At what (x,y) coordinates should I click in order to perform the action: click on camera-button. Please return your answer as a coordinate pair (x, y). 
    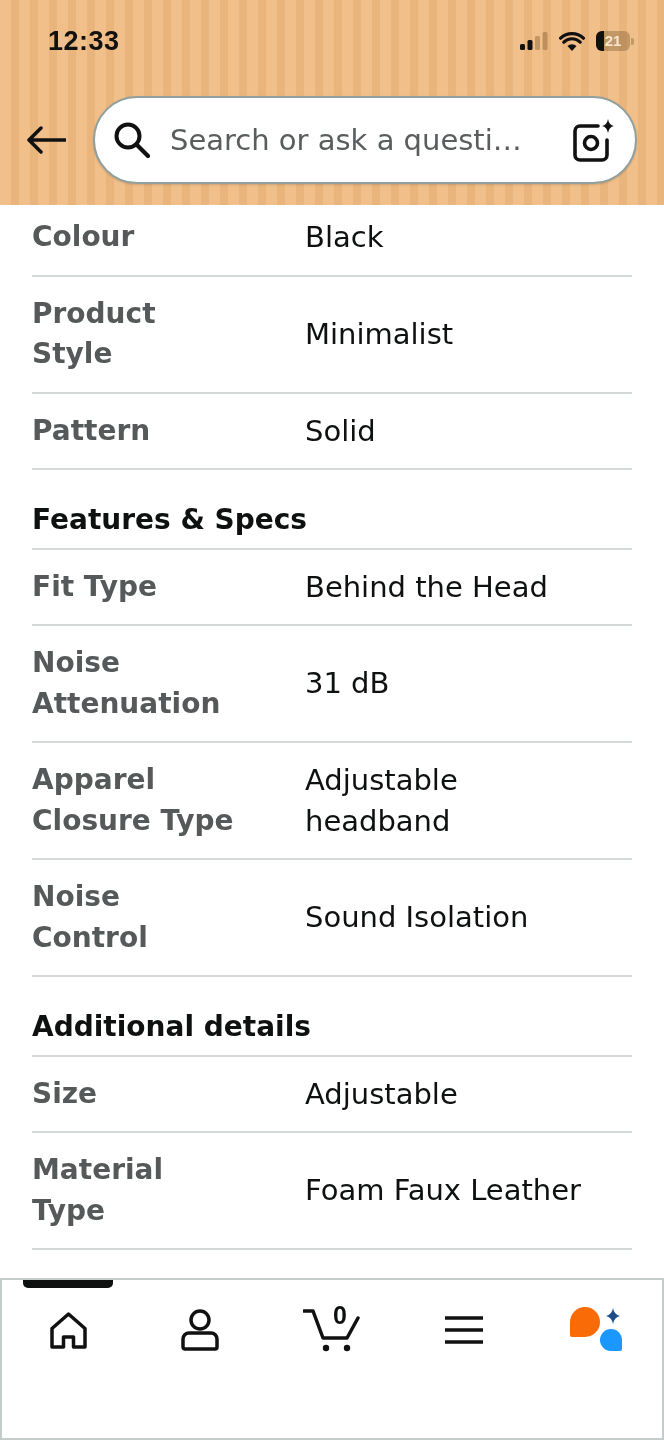
    Looking at the image, I should click on (593, 140).